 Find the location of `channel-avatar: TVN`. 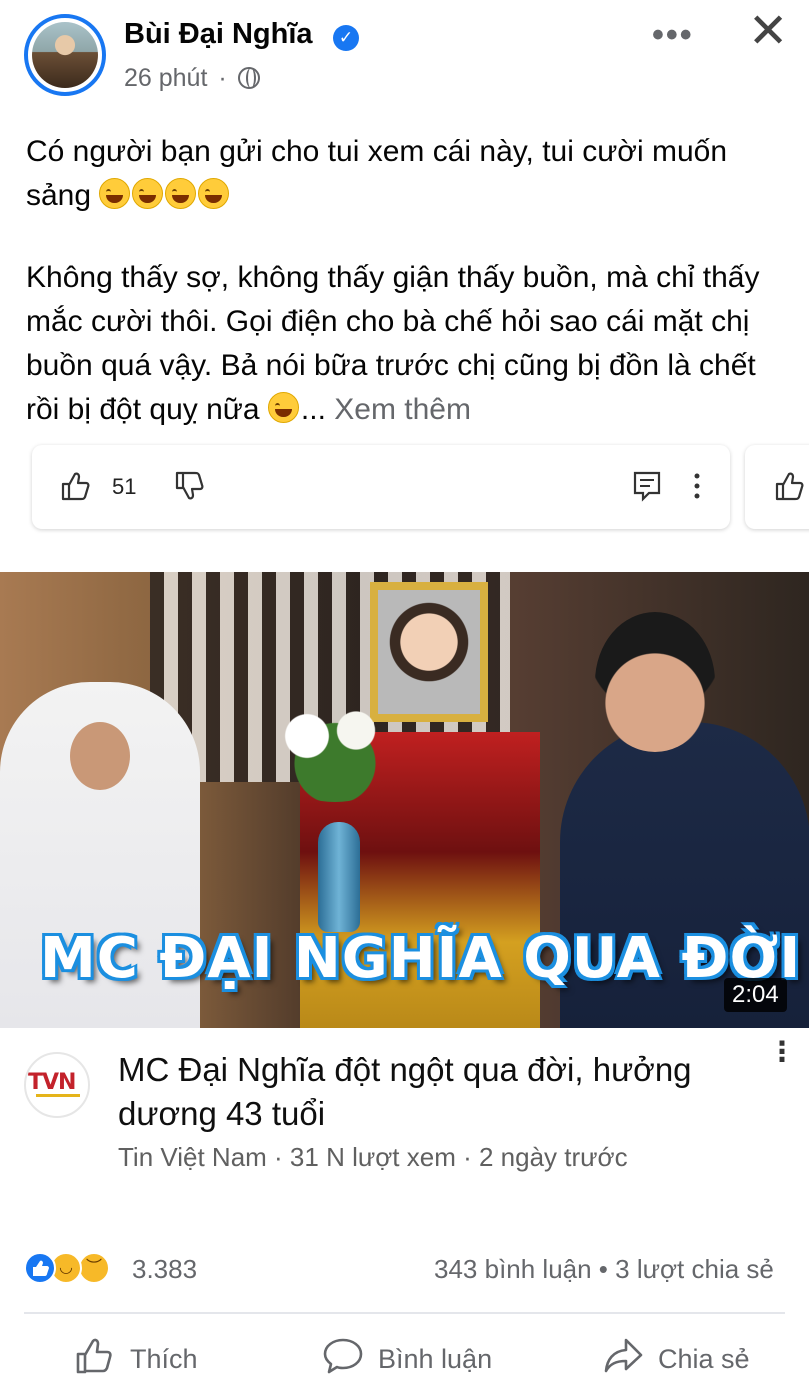

channel-avatar: TVN is located at coordinates (57, 1085).